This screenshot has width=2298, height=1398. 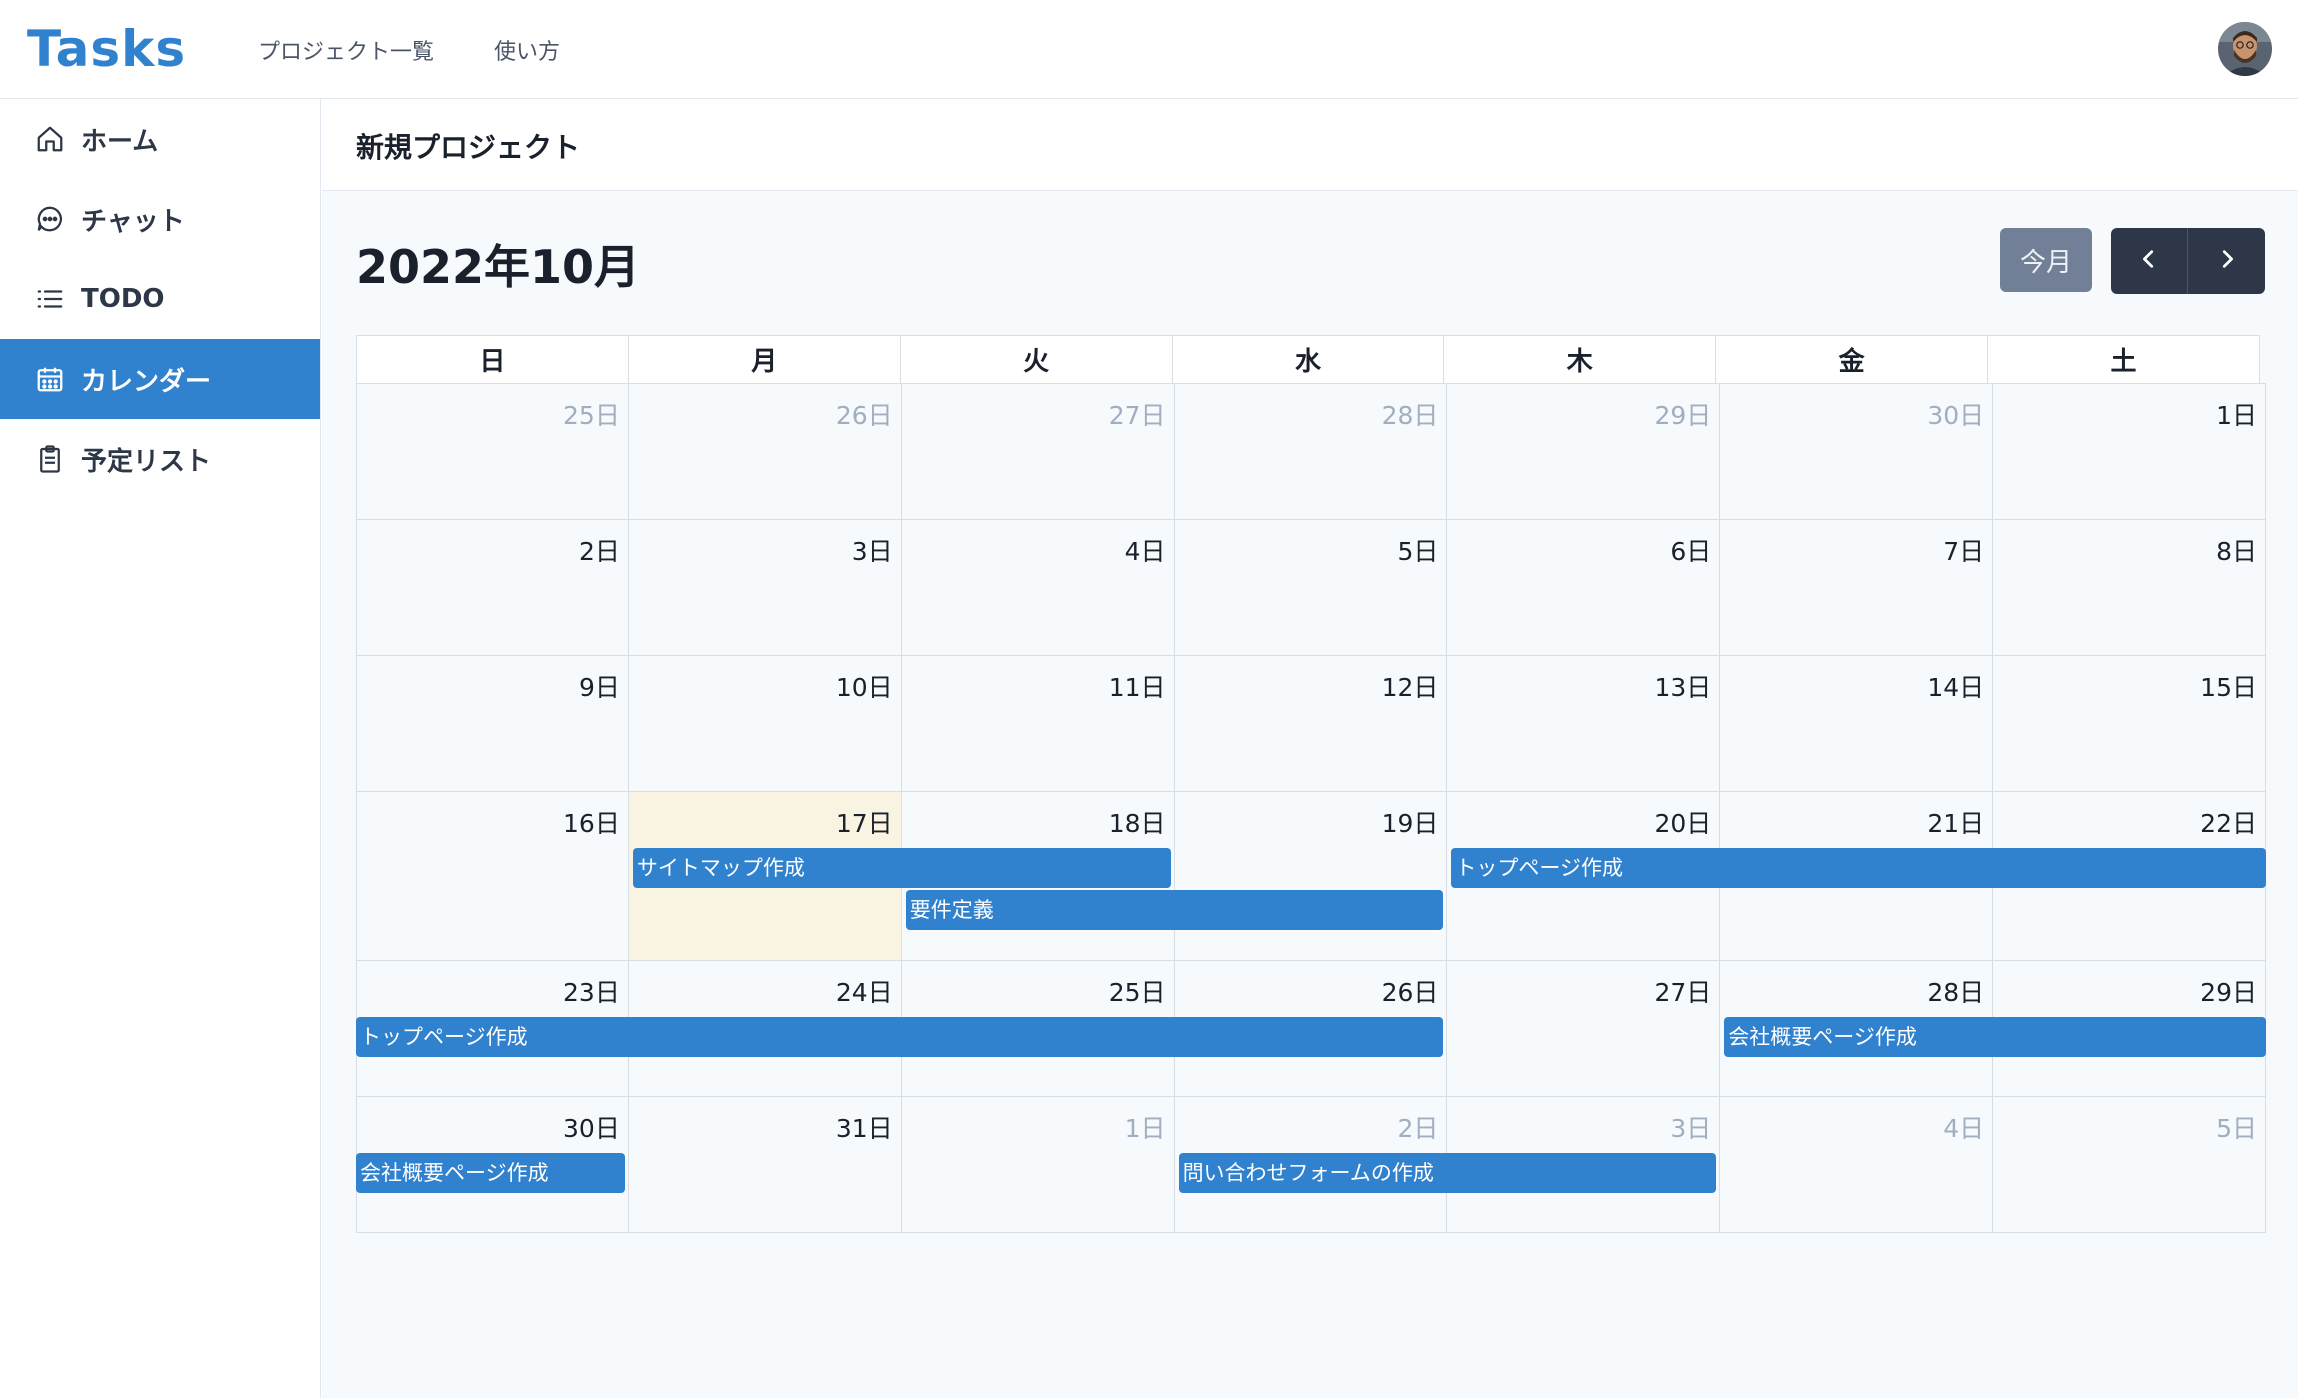 I want to click on sidebar-item-calendar: カレンダー, so click(x=160, y=379).